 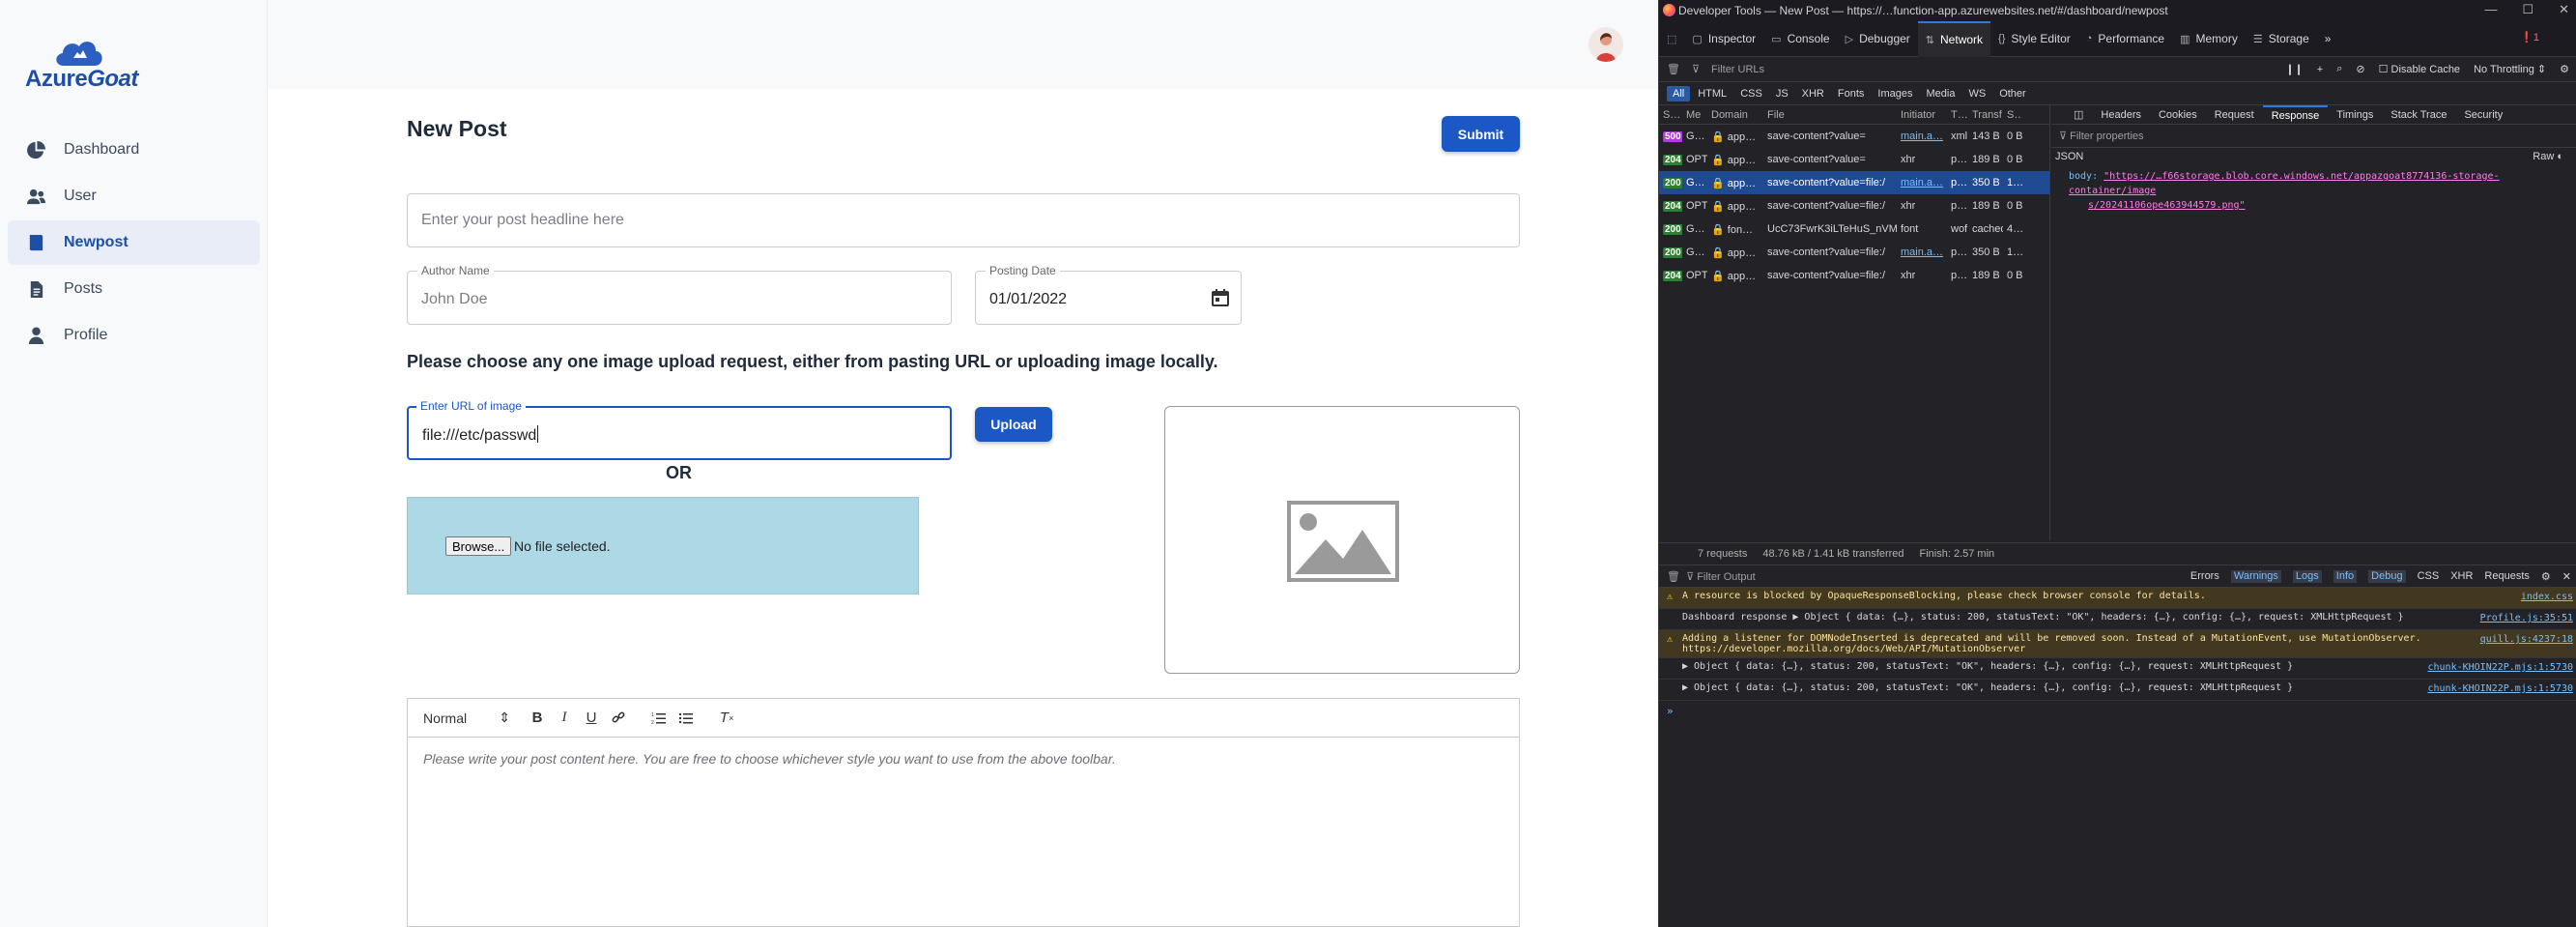 What do you see at coordinates (134, 150) in the screenshot?
I see `sidebar-item-dashboard: Dashboard` at bounding box center [134, 150].